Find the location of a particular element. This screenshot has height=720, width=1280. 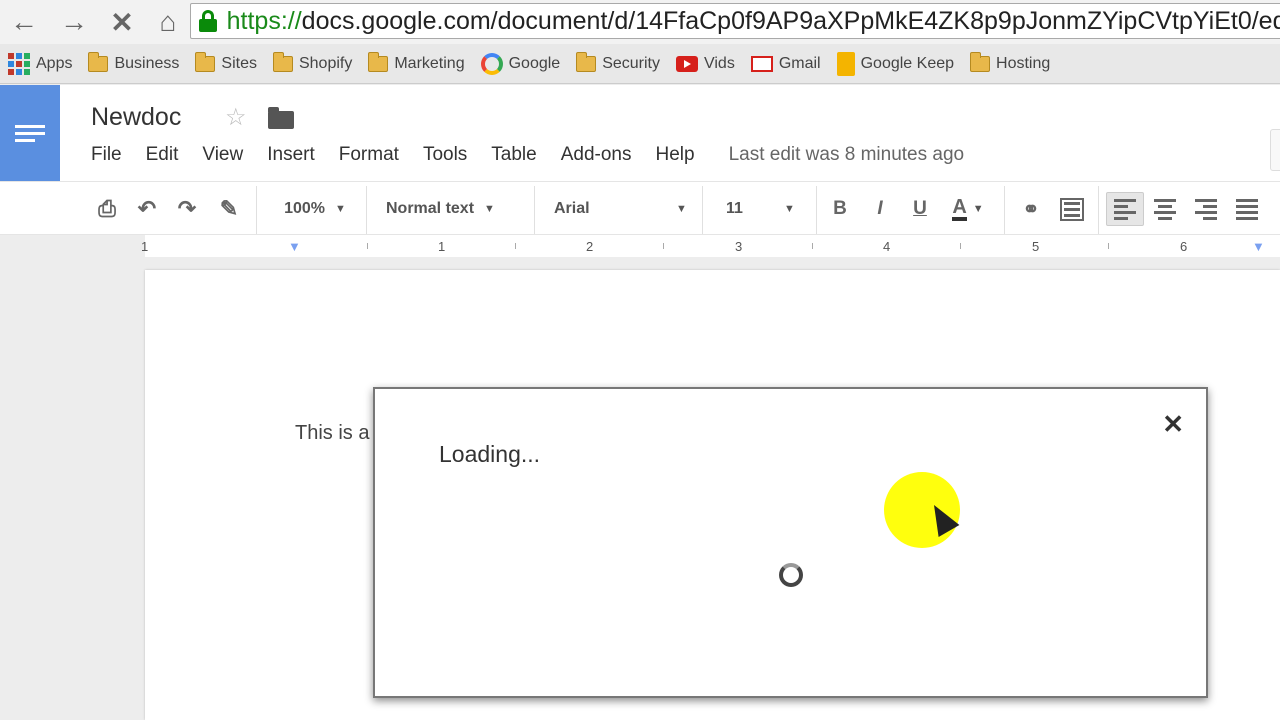

star-icon: ☆ is located at coordinates (236, 117).